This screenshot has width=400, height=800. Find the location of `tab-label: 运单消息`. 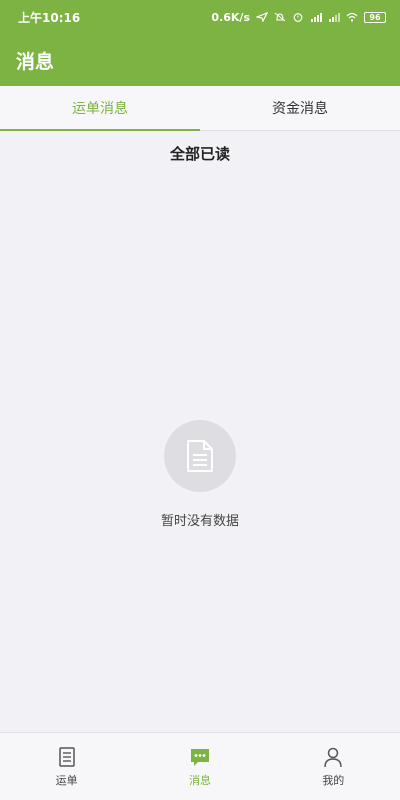

tab-label: 运单消息 is located at coordinates (100, 109).